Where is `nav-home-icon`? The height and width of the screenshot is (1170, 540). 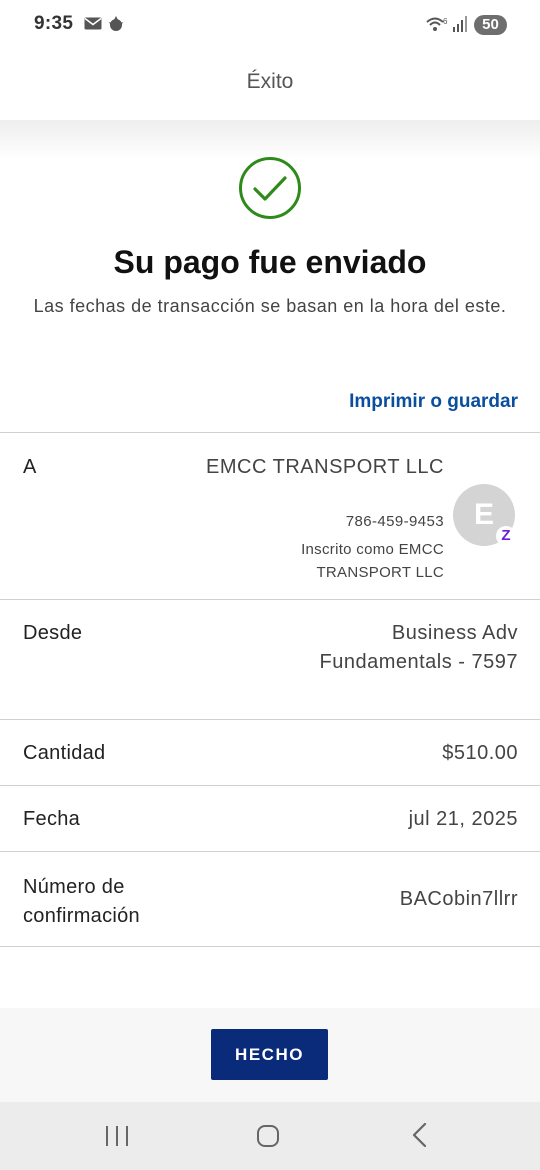 nav-home-icon is located at coordinates (268, 1136).